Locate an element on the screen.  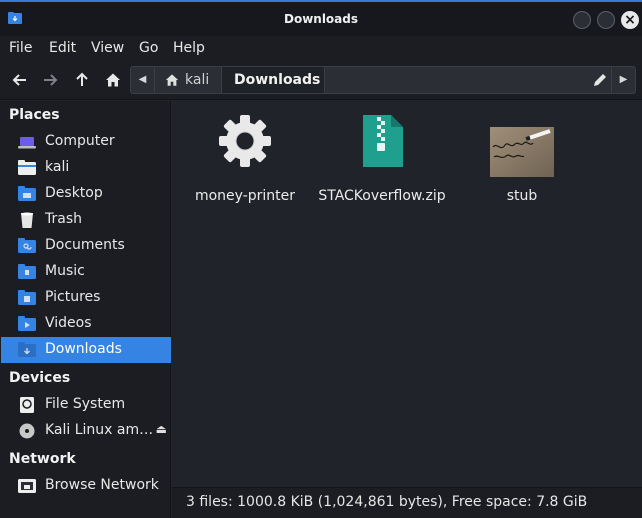
minimize-button is located at coordinates (582, 20).